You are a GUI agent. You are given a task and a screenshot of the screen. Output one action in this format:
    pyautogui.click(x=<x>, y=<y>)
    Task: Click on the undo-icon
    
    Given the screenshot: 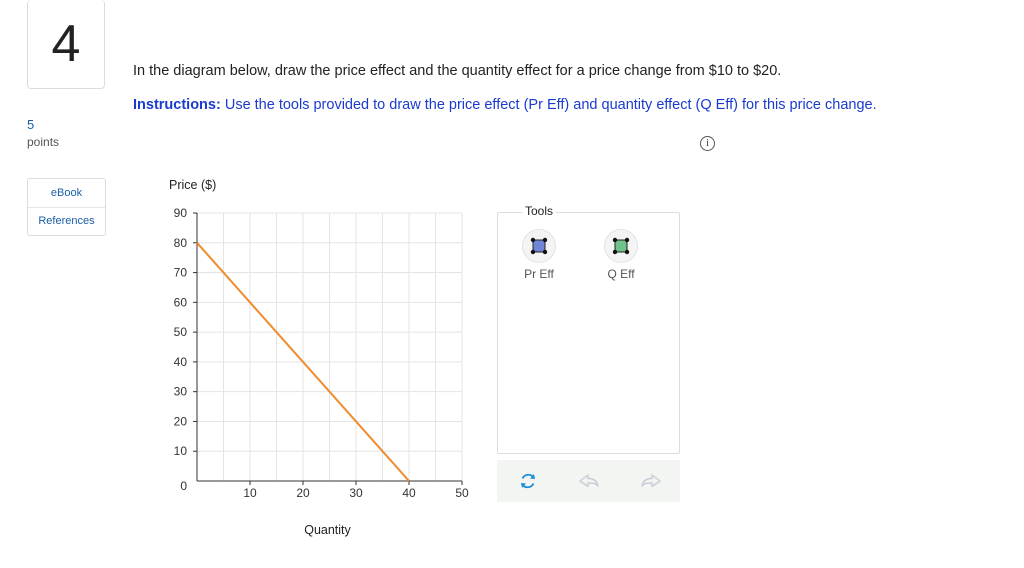 What is the action you would take?
    pyautogui.click(x=589, y=481)
    